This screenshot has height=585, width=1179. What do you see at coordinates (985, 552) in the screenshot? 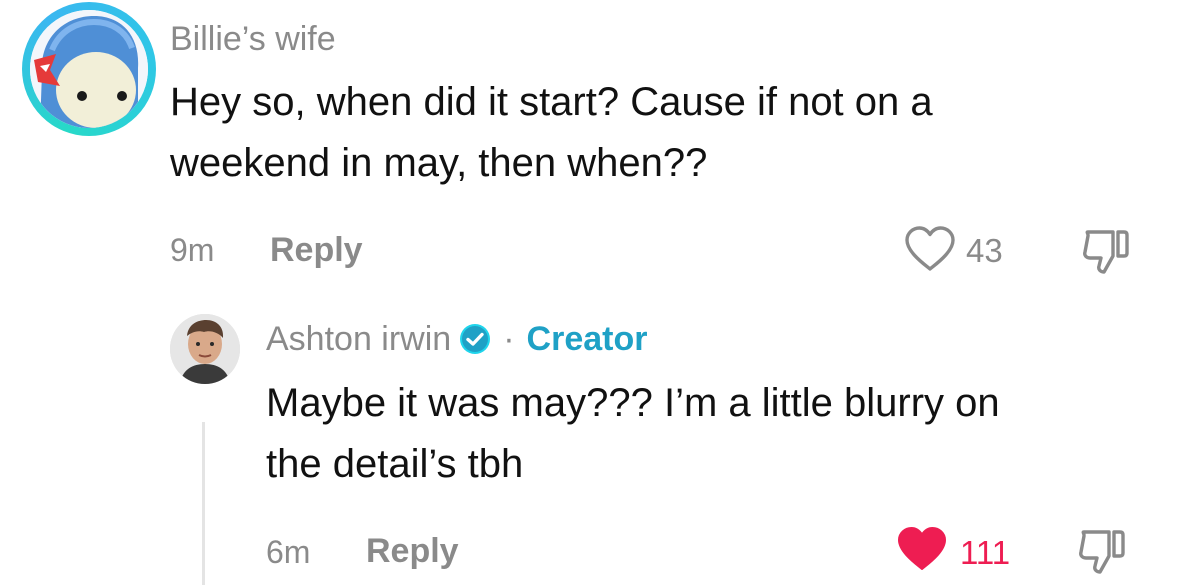
I see `like-count: 111` at bounding box center [985, 552].